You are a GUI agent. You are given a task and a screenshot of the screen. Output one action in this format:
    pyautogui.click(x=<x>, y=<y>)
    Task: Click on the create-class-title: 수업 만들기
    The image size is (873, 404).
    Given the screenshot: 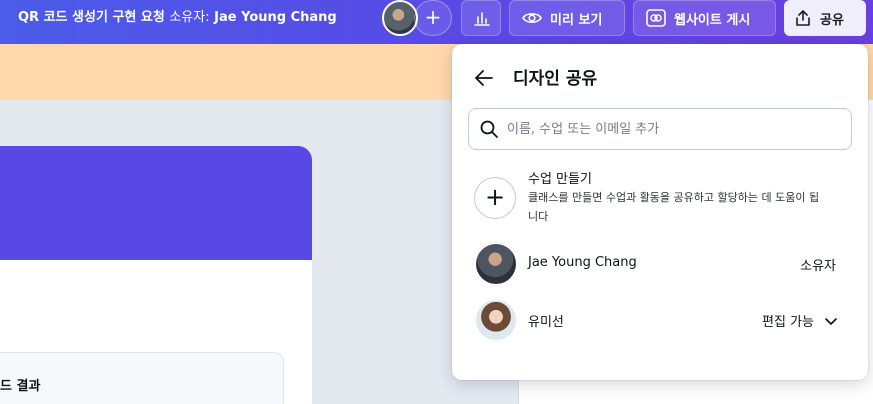 What is the action you would take?
    pyautogui.click(x=560, y=179)
    